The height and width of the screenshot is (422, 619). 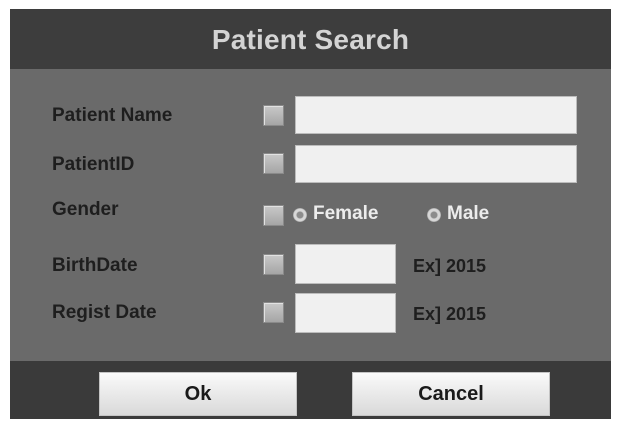 What do you see at coordinates (95, 265) in the screenshot?
I see `birthdate-label: BirthDate` at bounding box center [95, 265].